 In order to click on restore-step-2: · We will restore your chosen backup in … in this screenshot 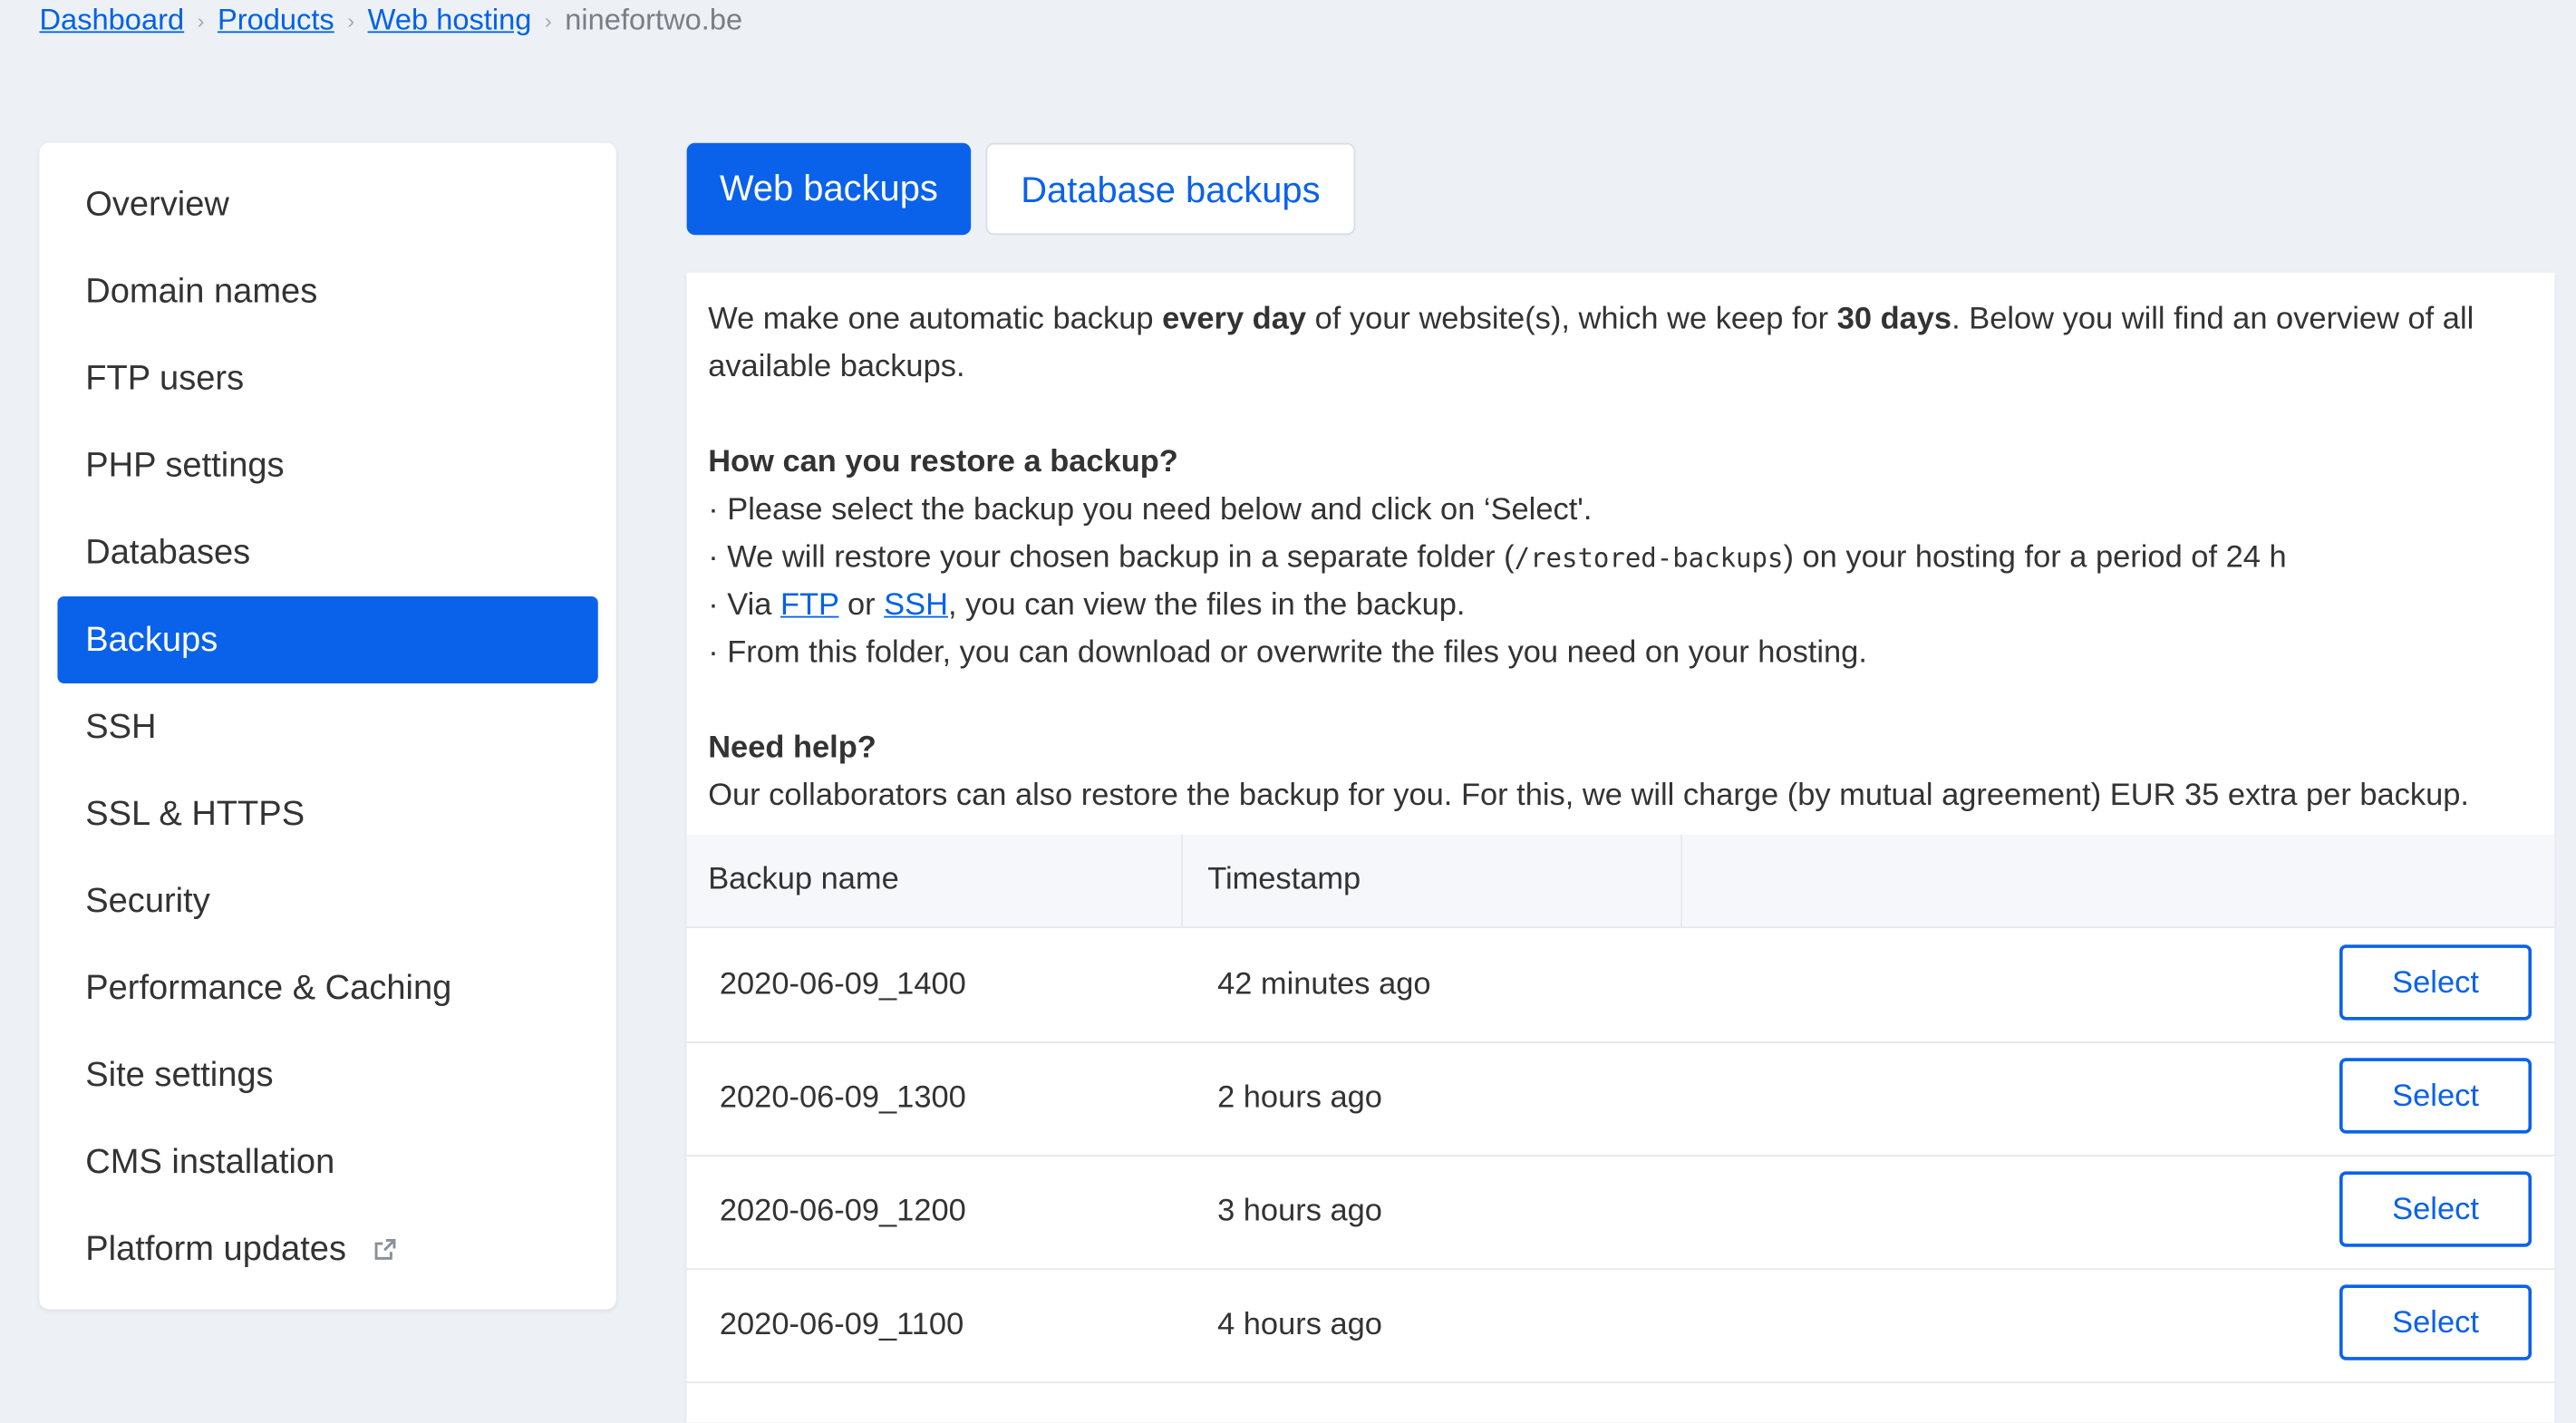, I will do `click(1497, 558)`.